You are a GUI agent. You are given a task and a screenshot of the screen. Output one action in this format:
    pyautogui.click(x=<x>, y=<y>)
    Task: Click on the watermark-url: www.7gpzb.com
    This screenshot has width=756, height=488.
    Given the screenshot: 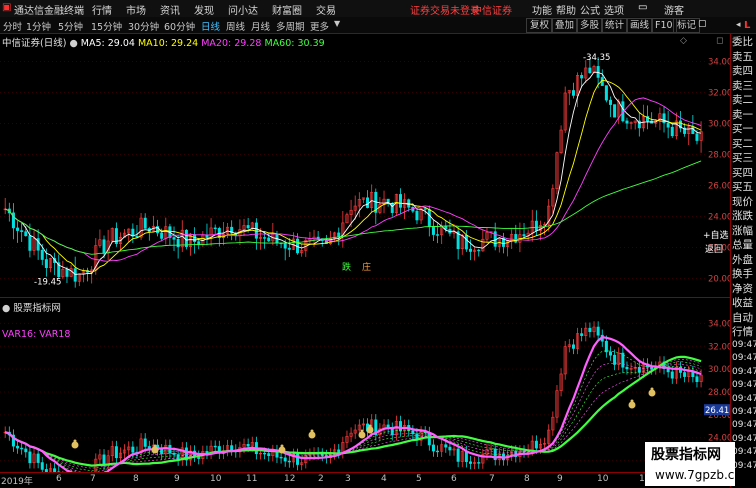 What is the action you would take?
    pyautogui.click(x=704, y=475)
    